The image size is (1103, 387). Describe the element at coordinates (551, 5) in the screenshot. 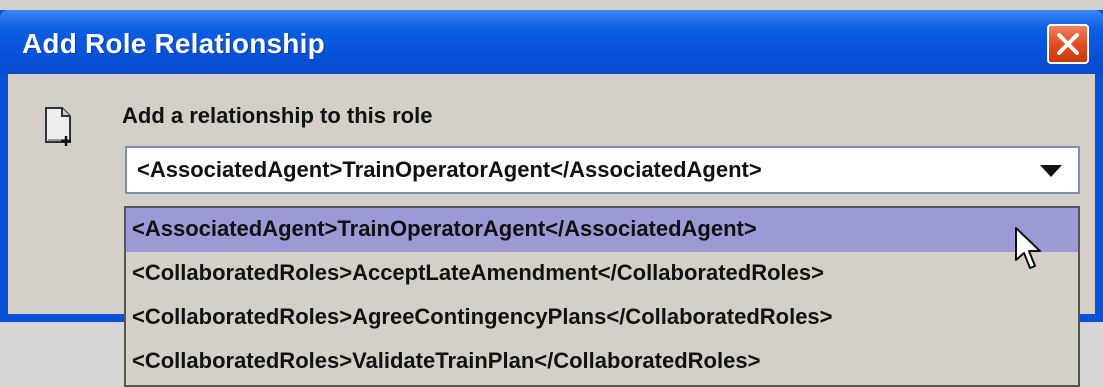

I see `top-strip` at that location.